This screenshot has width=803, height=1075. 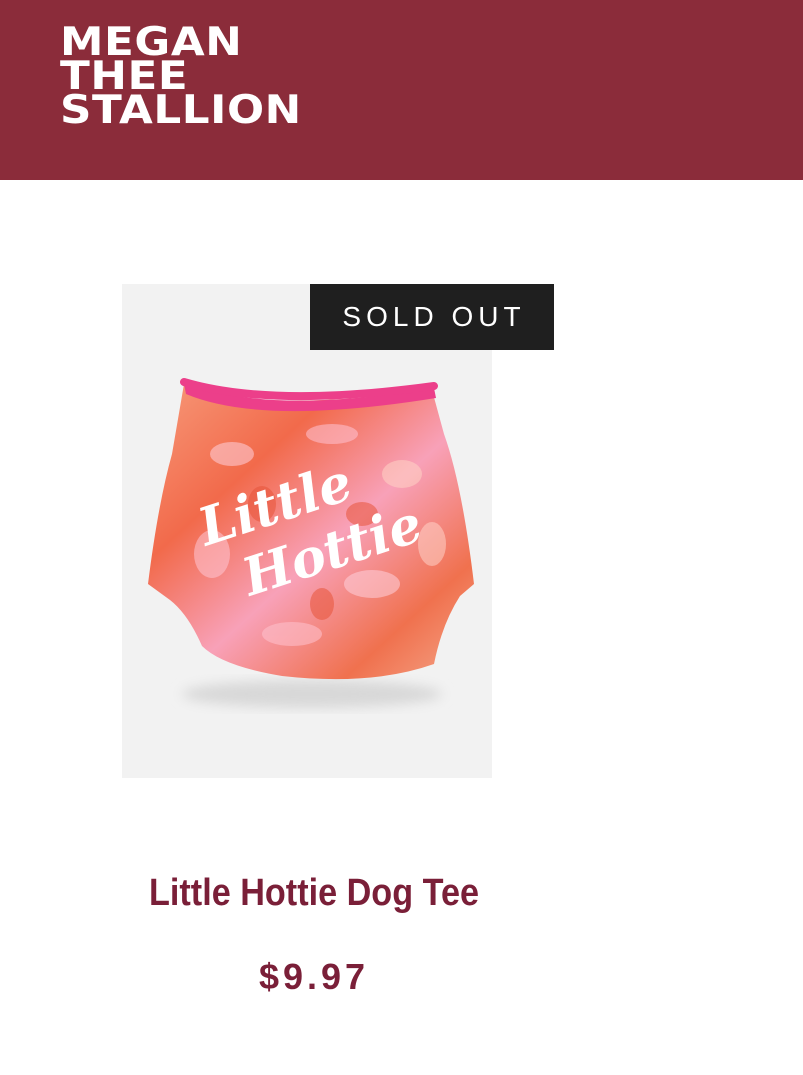 What do you see at coordinates (314, 976) in the screenshot?
I see `product-price: $9.97` at bounding box center [314, 976].